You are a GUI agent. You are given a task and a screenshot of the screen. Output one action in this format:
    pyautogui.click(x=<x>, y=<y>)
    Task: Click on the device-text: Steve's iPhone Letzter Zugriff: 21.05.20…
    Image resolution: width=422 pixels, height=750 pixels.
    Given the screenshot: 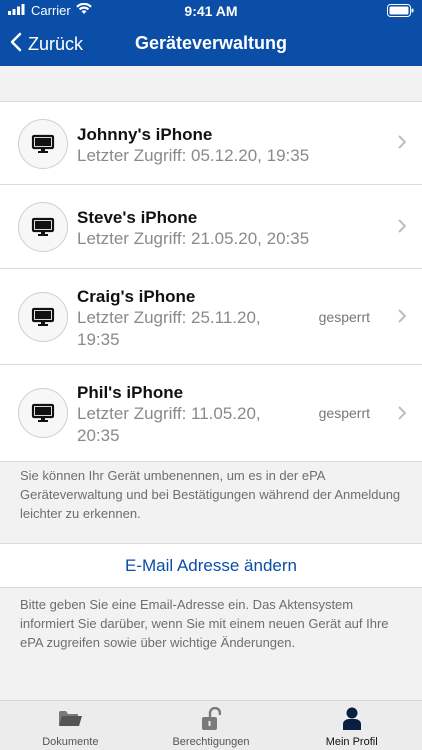 What is the action you would take?
    pyautogui.click(x=193, y=228)
    